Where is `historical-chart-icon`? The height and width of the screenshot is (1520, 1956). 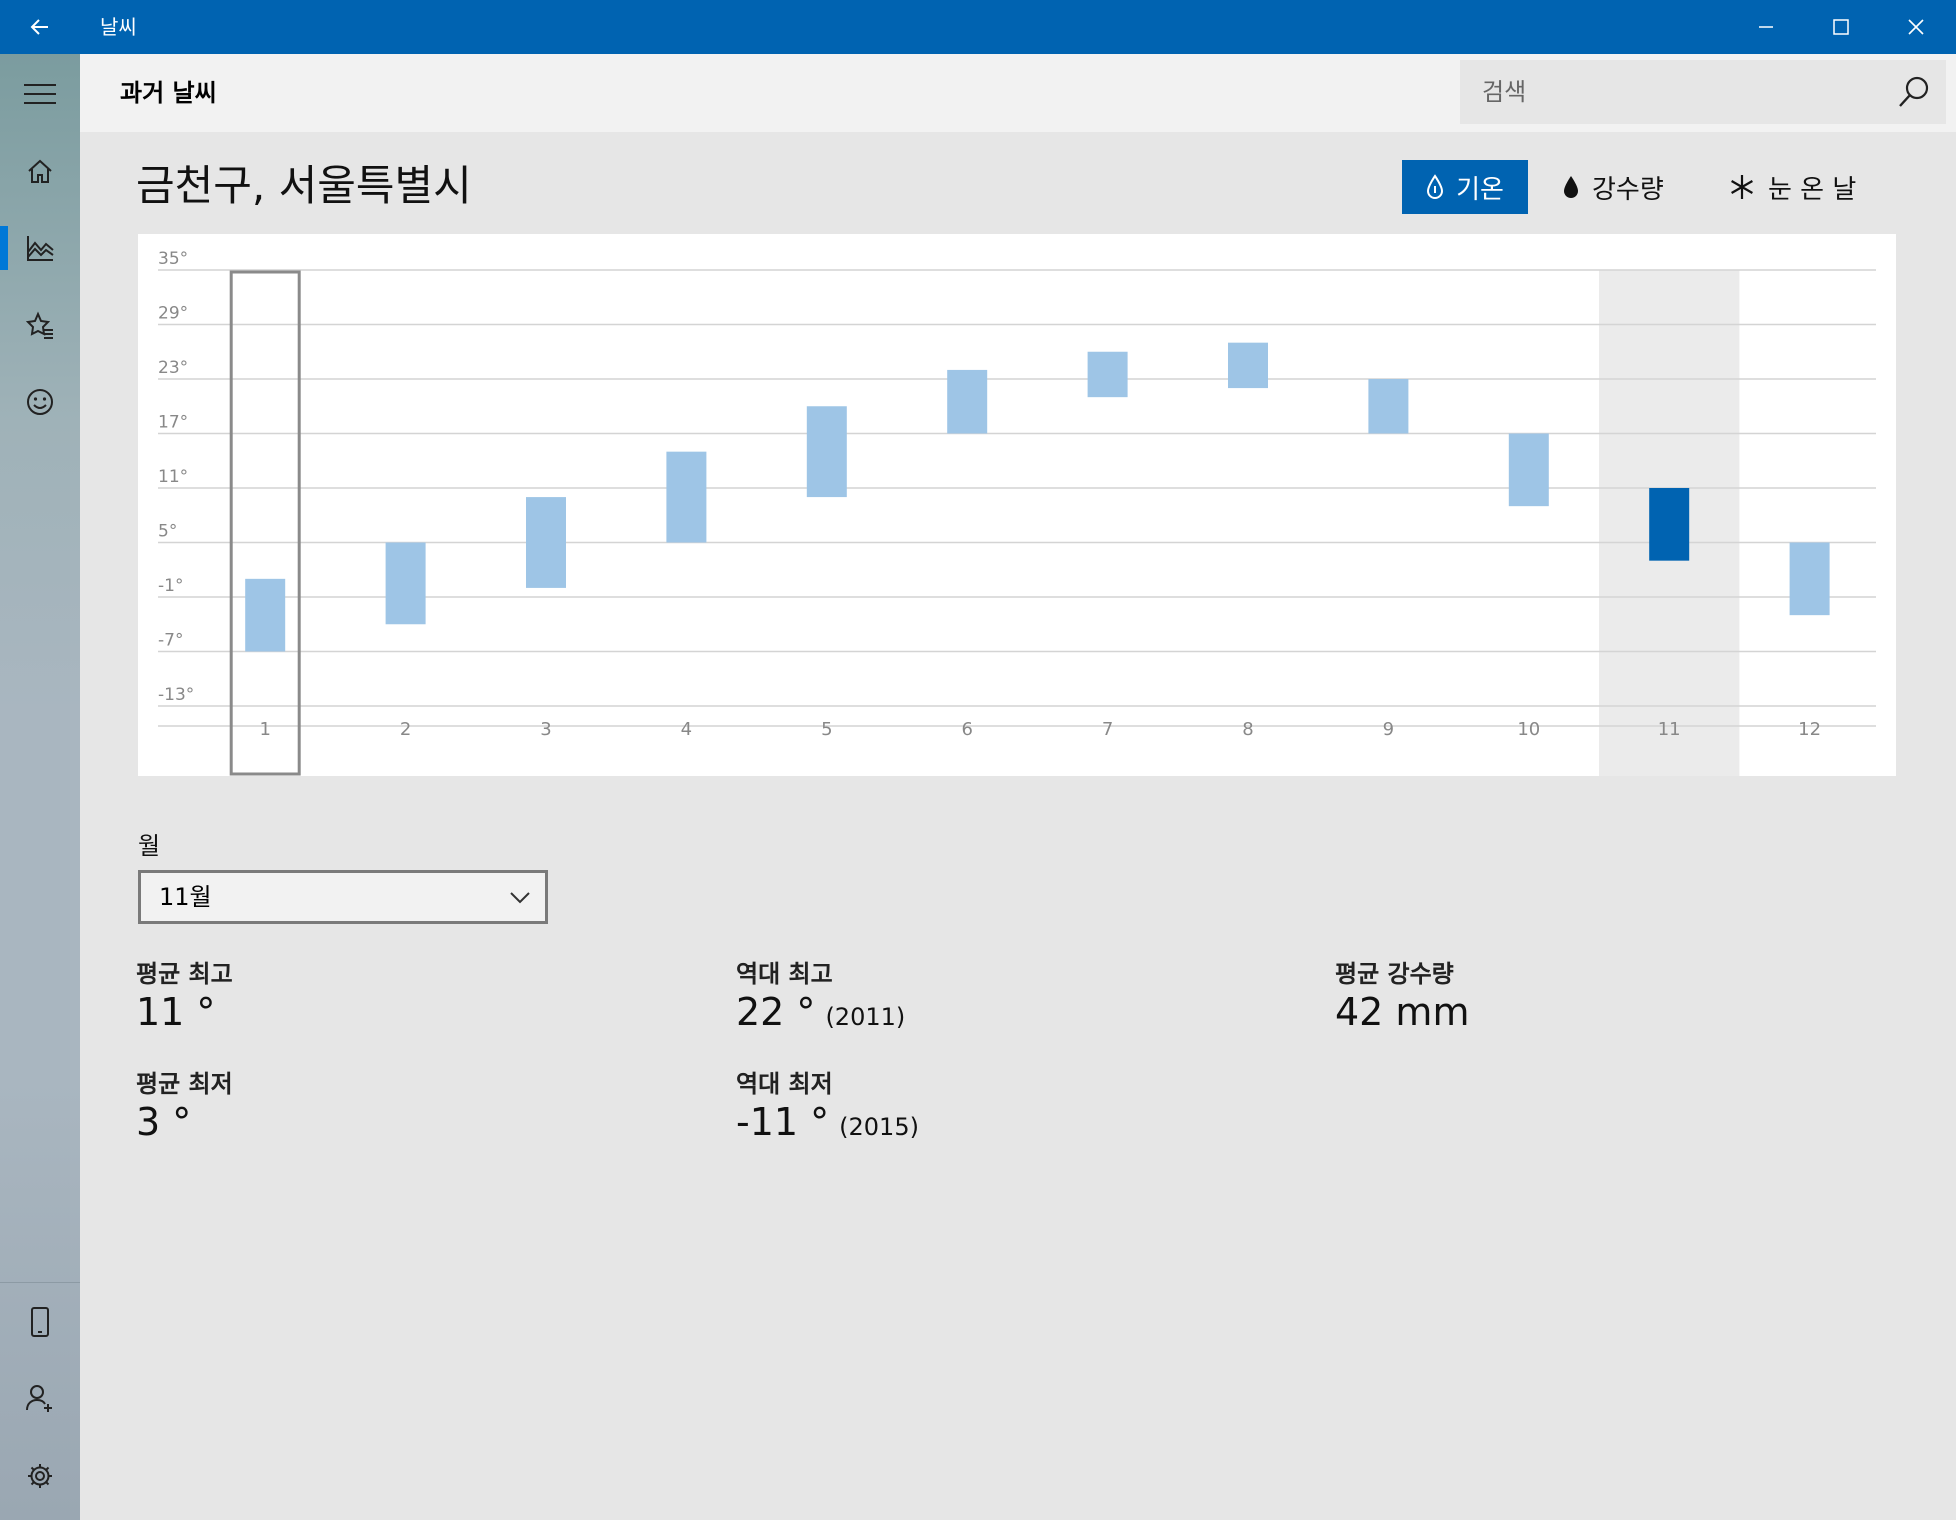 historical-chart-icon is located at coordinates (40, 248).